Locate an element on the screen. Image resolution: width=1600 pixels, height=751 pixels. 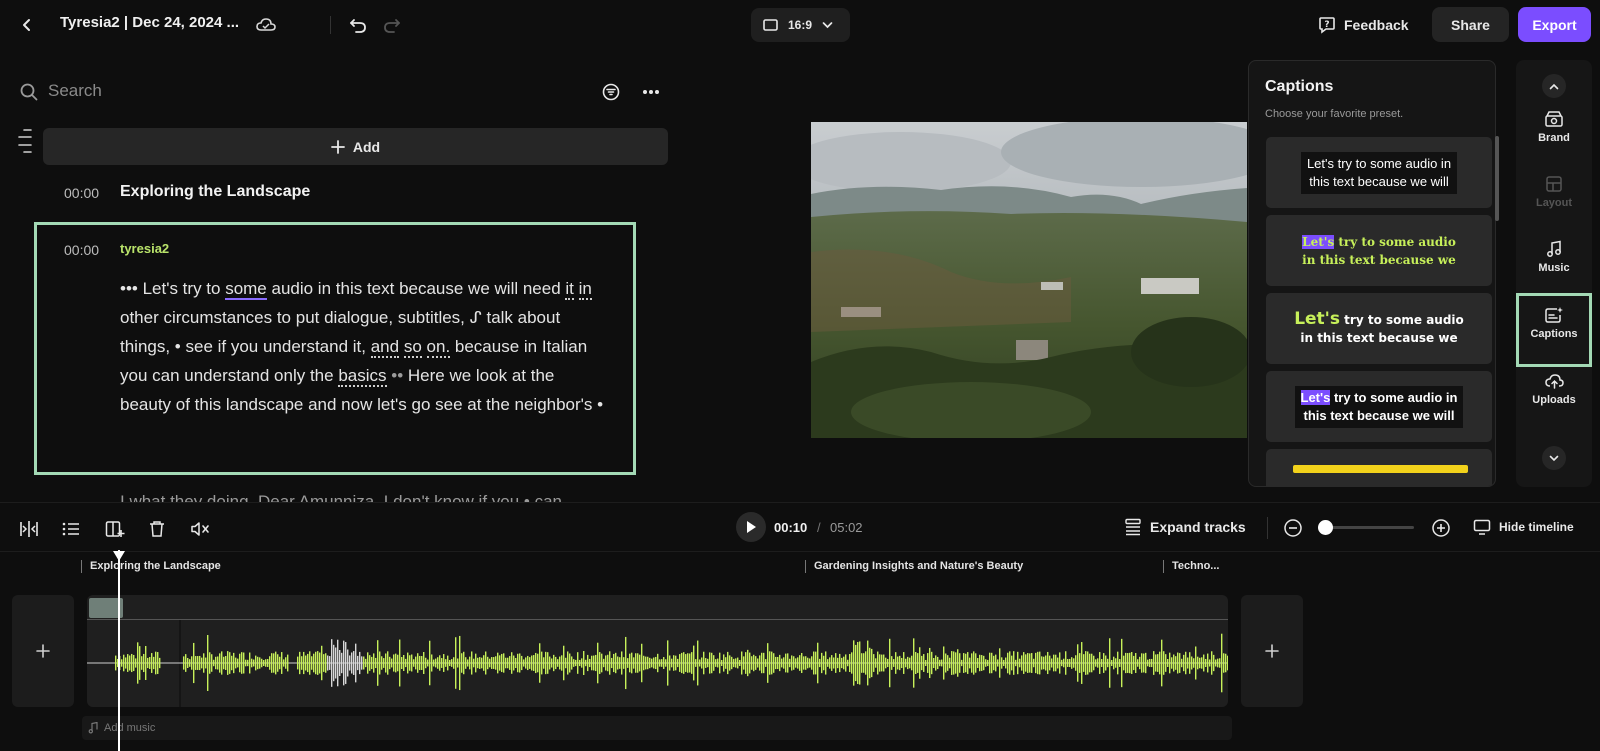
current-time: 00:10 is located at coordinates (791, 527).